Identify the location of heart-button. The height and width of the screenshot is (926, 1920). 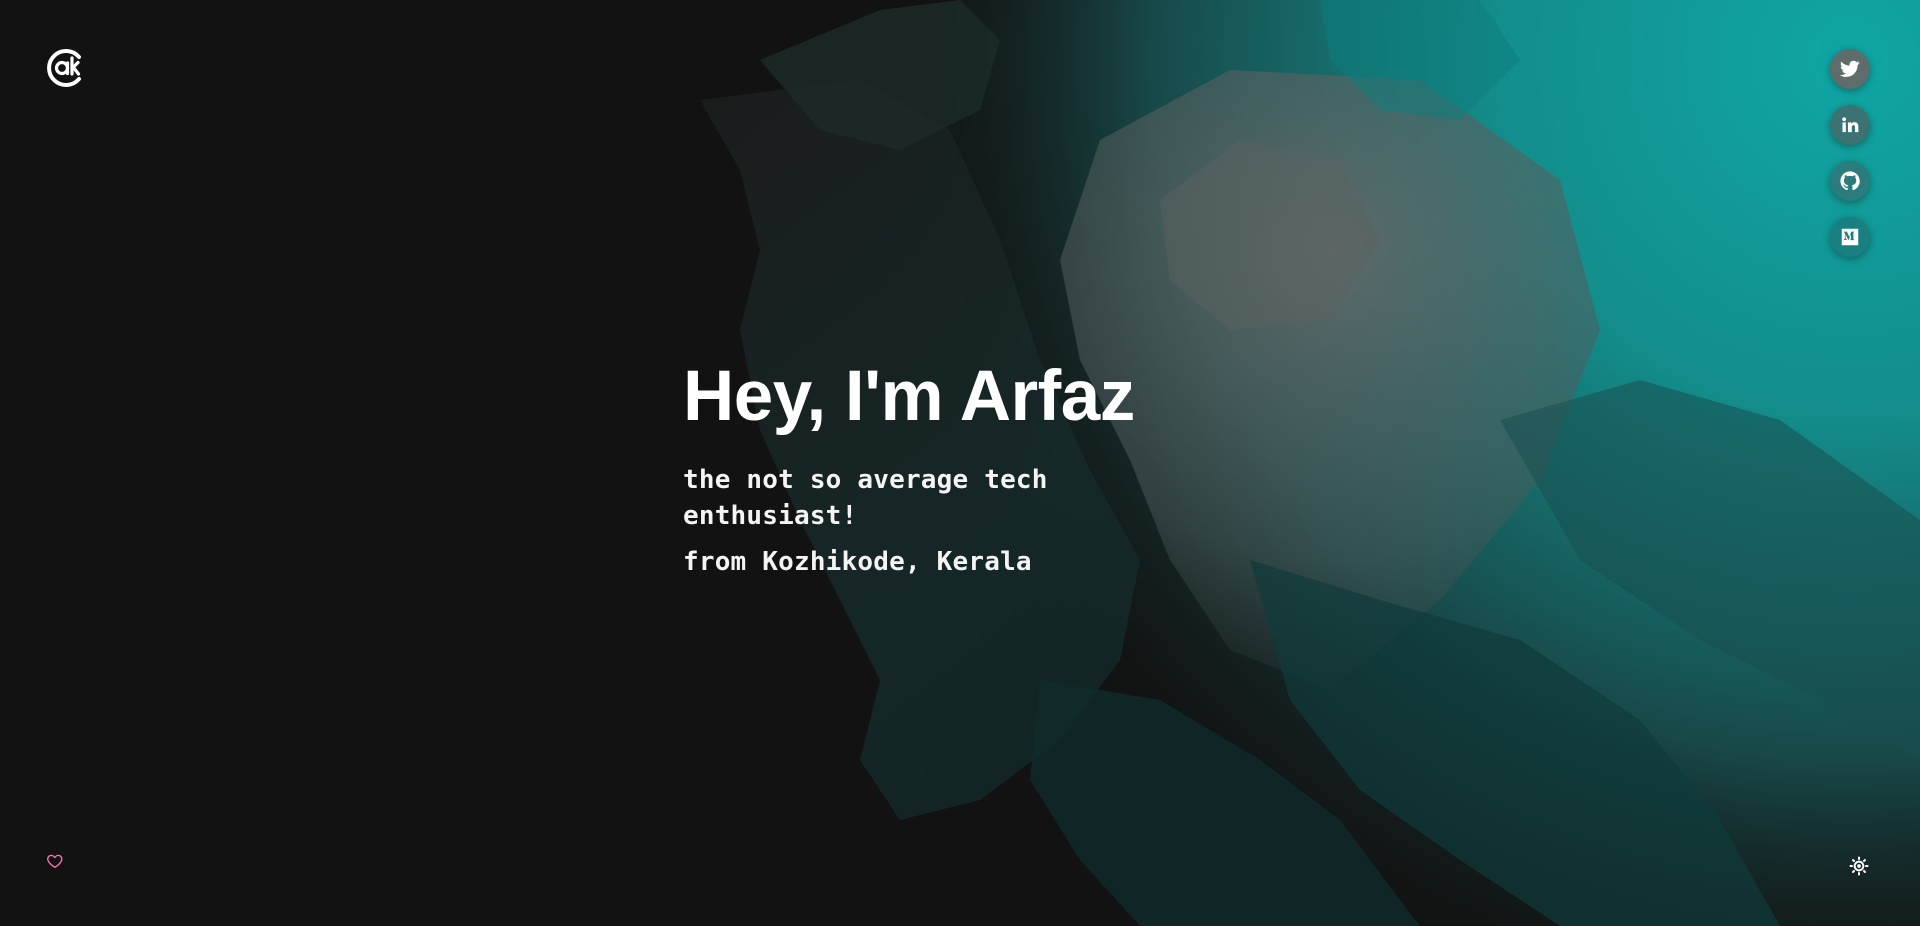
(55, 861).